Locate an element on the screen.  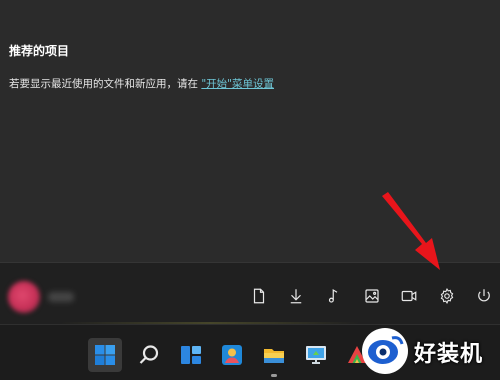
windows-start-icon is located at coordinates (105, 355).